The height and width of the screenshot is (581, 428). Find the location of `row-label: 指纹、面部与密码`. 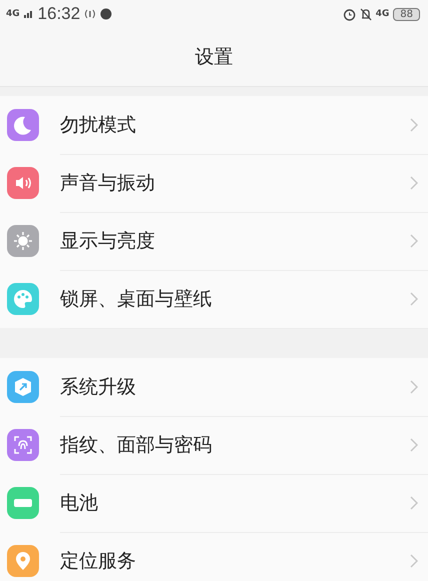

row-label: 指纹、面部与密码 is located at coordinates (136, 445).